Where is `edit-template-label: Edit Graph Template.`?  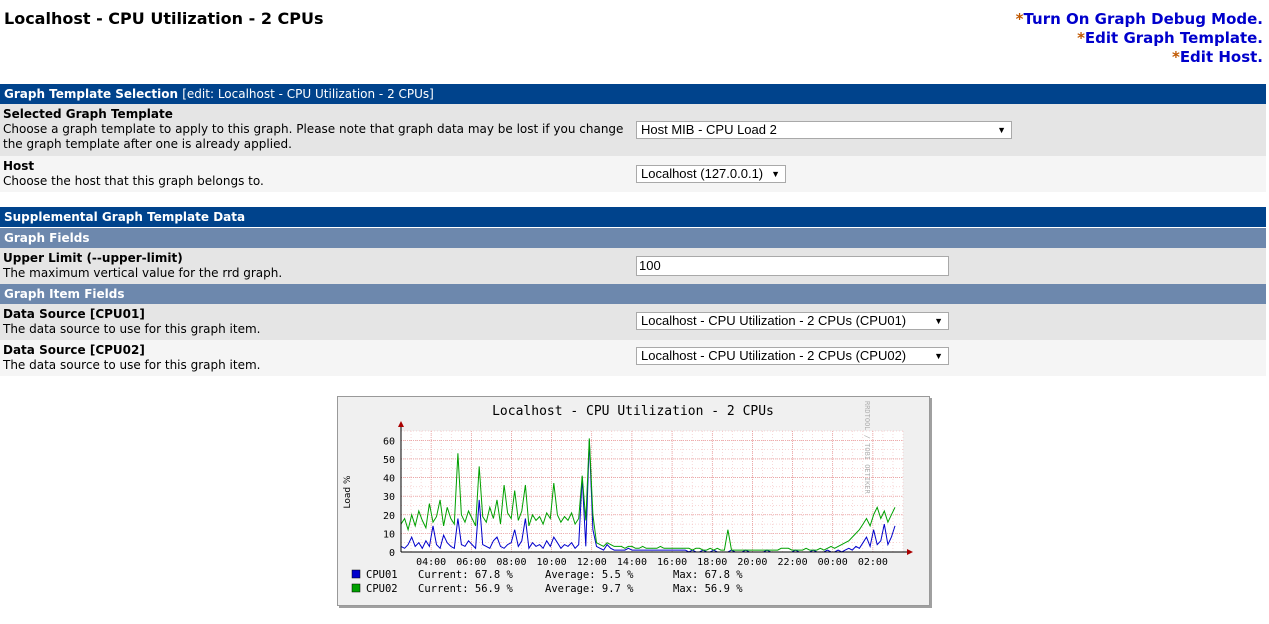 edit-template-label: Edit Graph Template. is located at coordinates (1173, 38).